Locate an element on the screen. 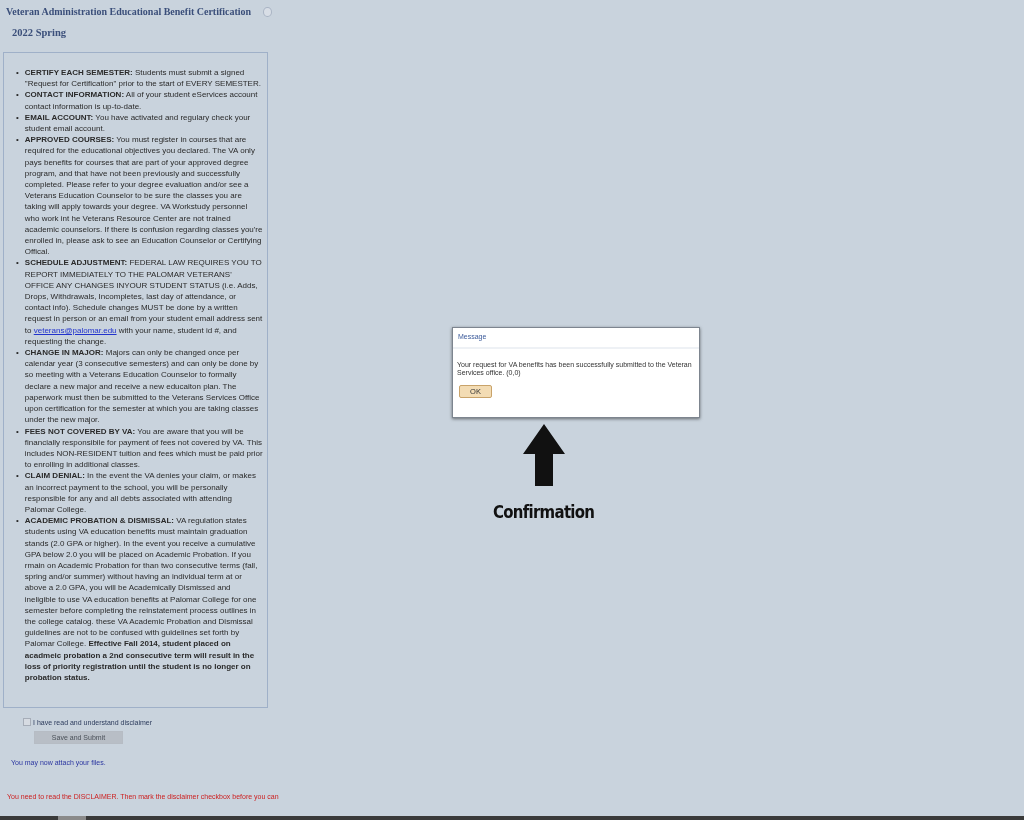 The image size is (1024, 820). help-icon is located at coordinates (267, 11).